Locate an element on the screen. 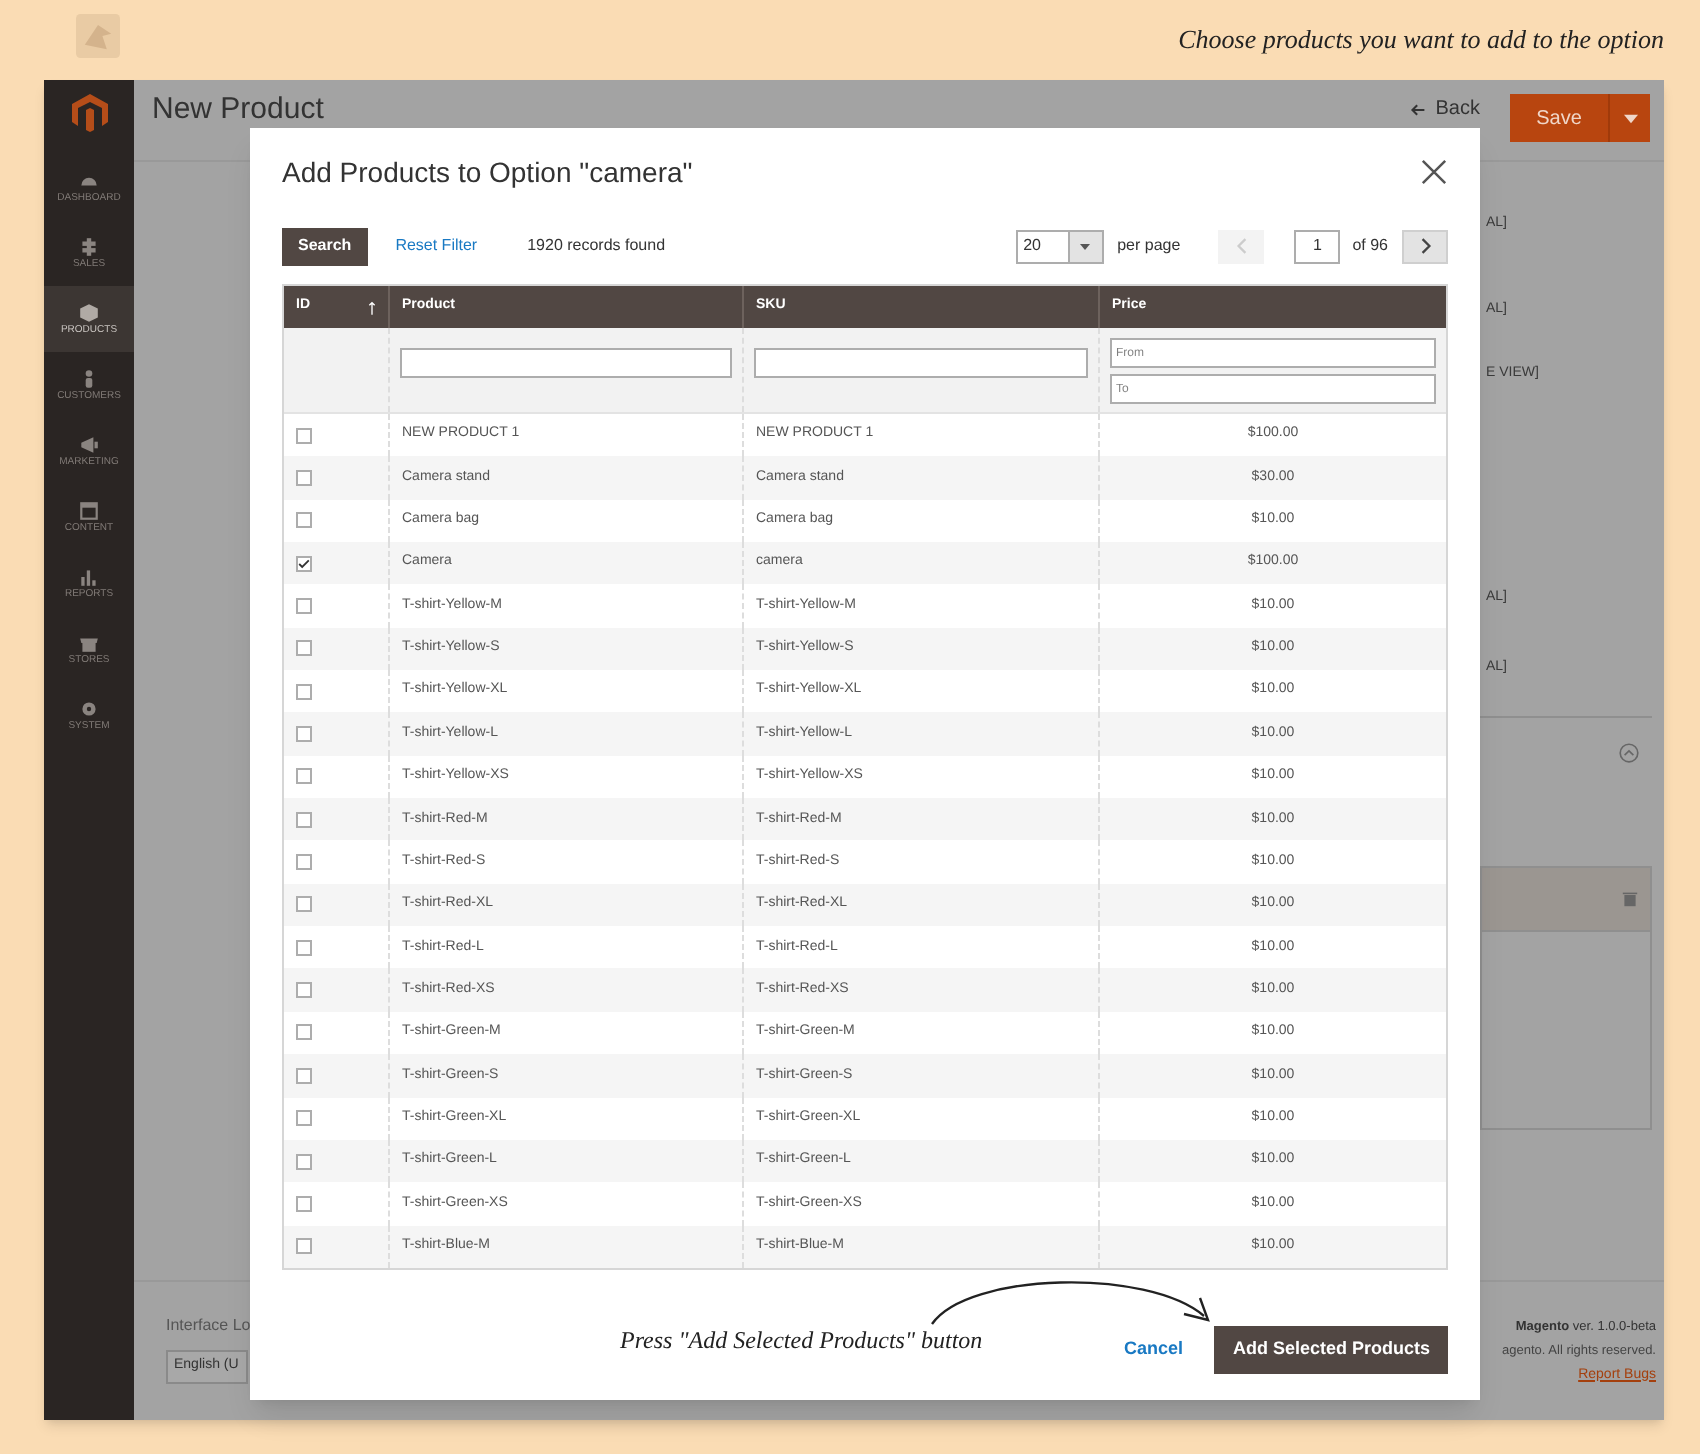 The width and height of the screenshot is (1700, 1454). page-count: of 96 is located at coordinates (1370, 246).